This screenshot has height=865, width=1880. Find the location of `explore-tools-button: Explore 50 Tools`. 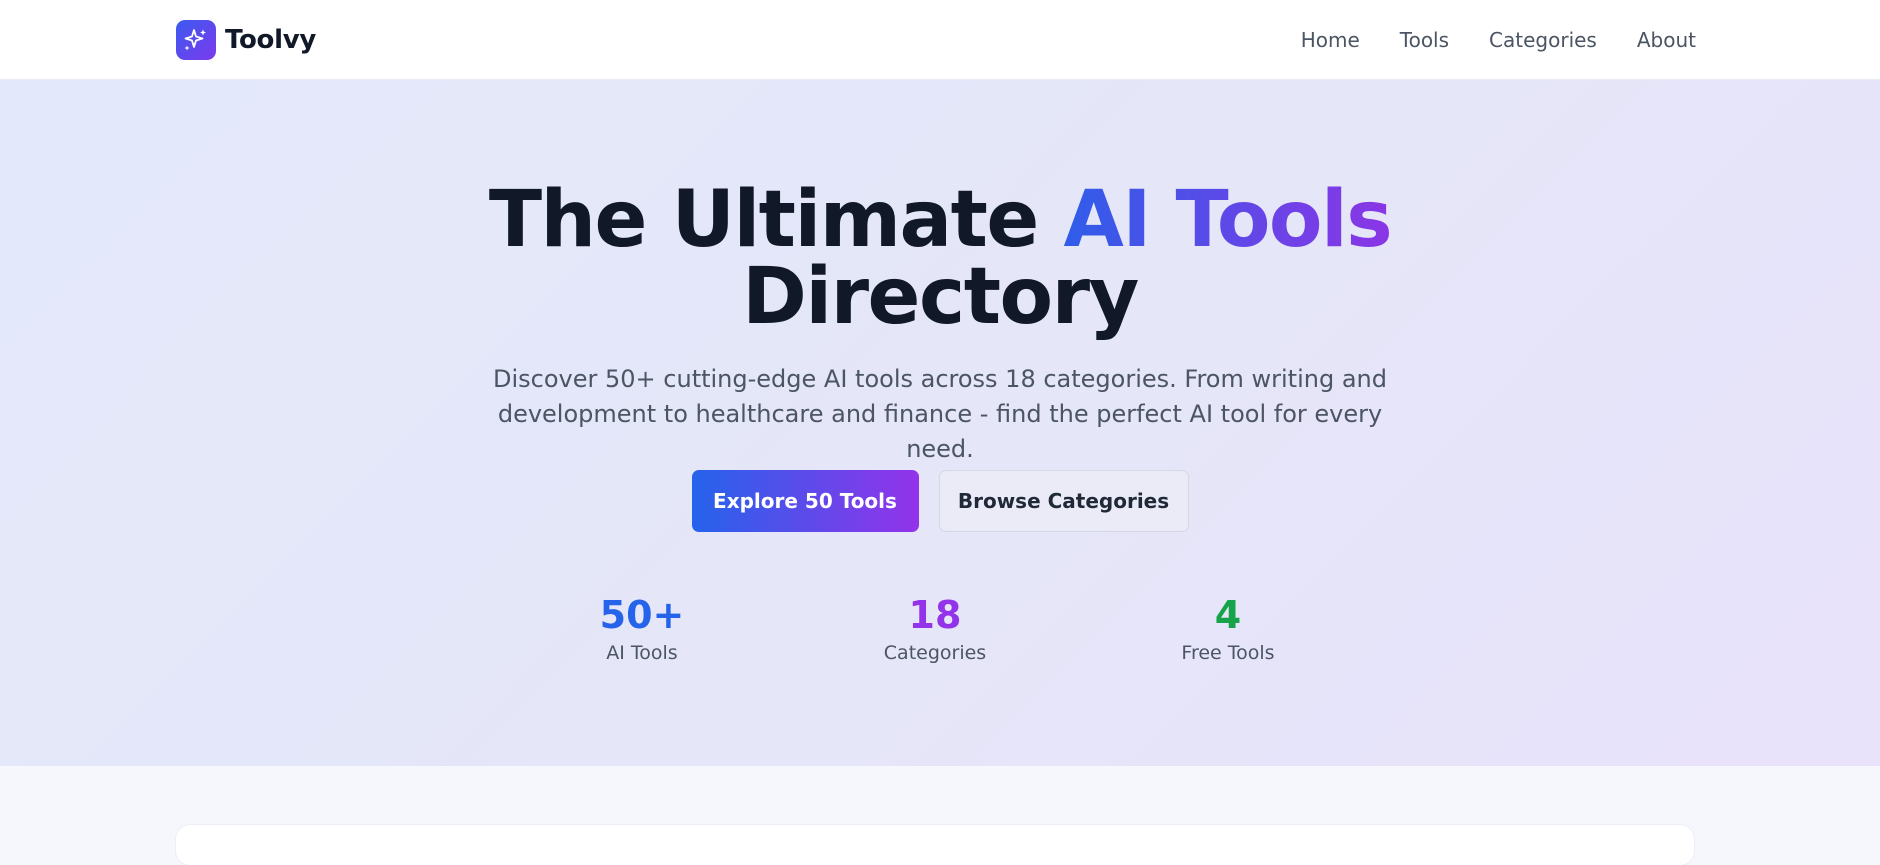

explore-tools-button: Explore 50 Tools is located at coordinates (805, 501).